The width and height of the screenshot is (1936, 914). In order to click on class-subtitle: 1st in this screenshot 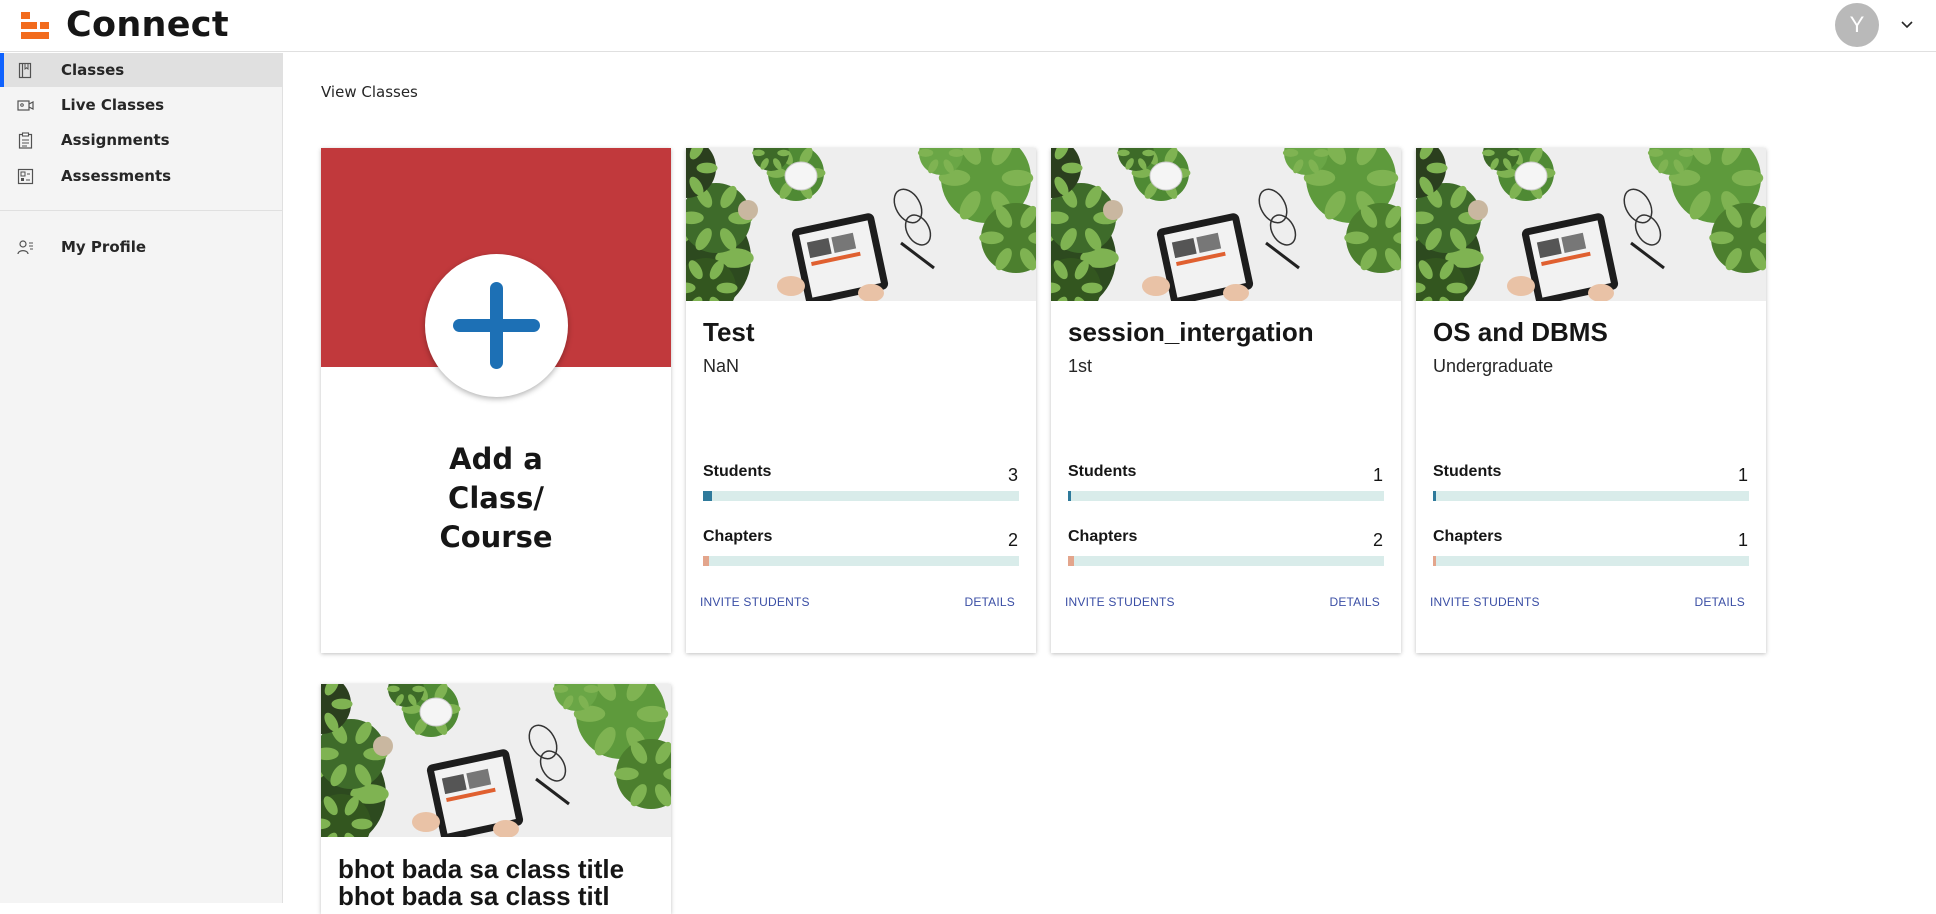, I will do `click(1080, 366)`.